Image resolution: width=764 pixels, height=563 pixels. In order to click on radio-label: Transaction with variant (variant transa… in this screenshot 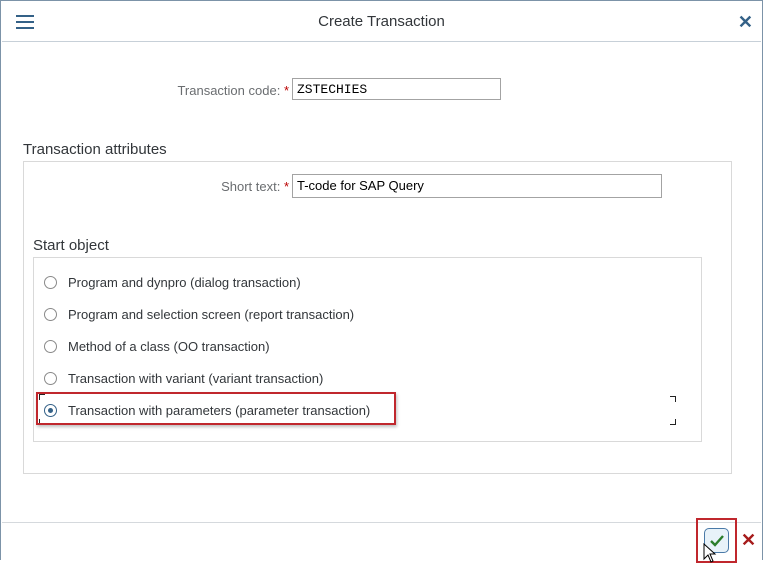, I will do `click(196, 378)`.